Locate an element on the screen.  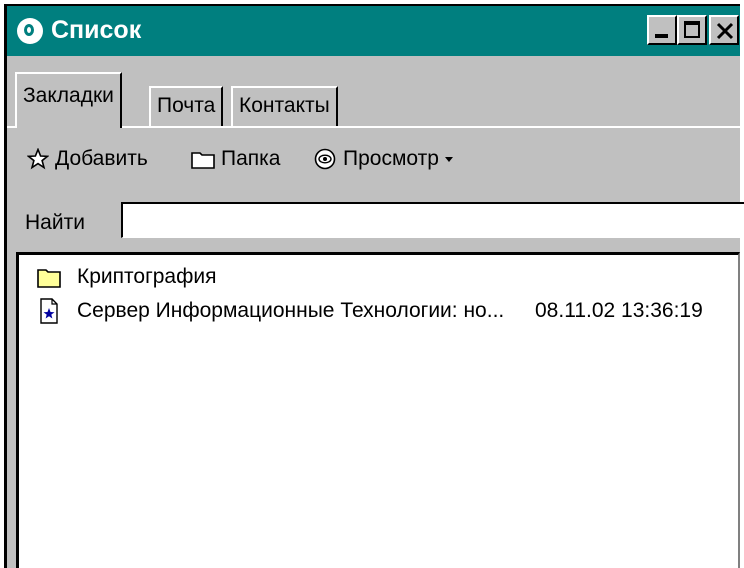
toolbar: Добавить Папка Просмотр is located at coordinates (373, 157).